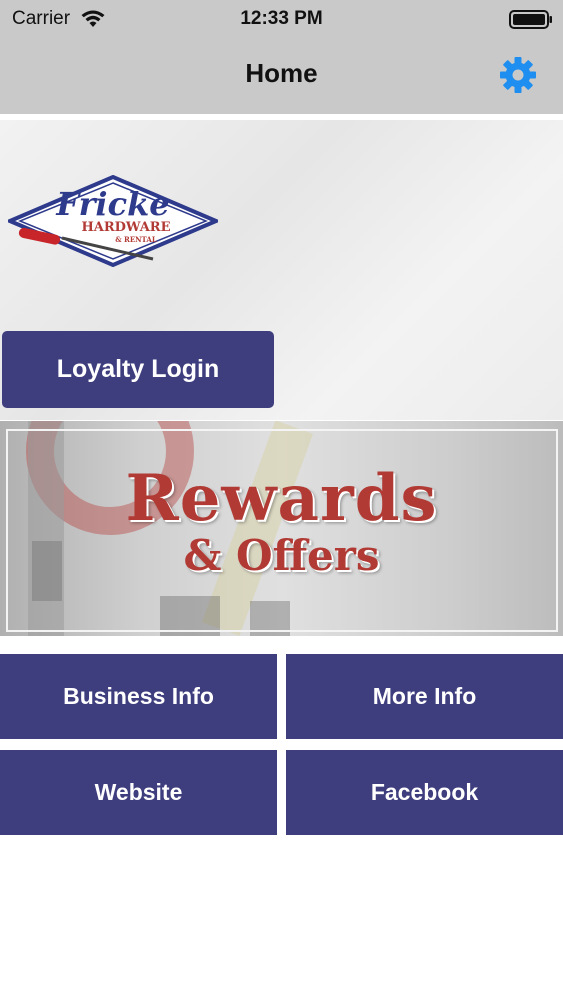  I want to click on fricke-logo: Fricke HARDWARE & RENTAL, so click(113, 221).